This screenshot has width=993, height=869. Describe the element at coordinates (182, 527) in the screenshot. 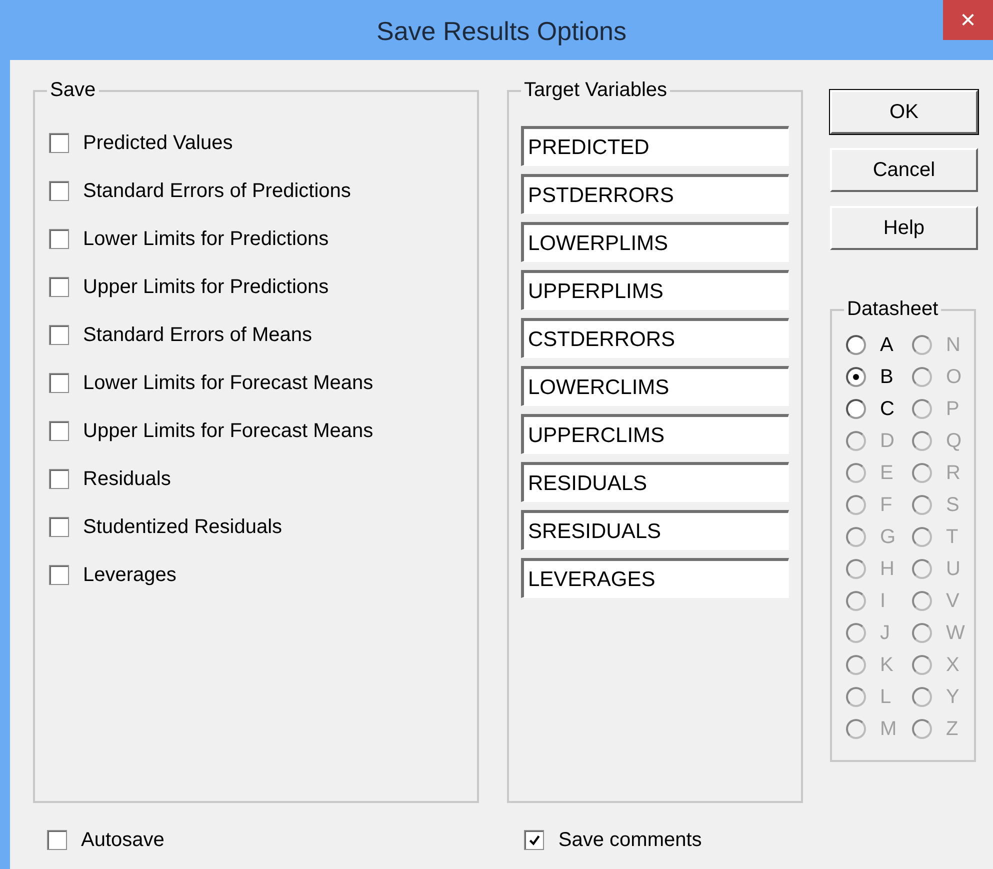

I see `checkbox-label: Studentized Residuals` at that location.